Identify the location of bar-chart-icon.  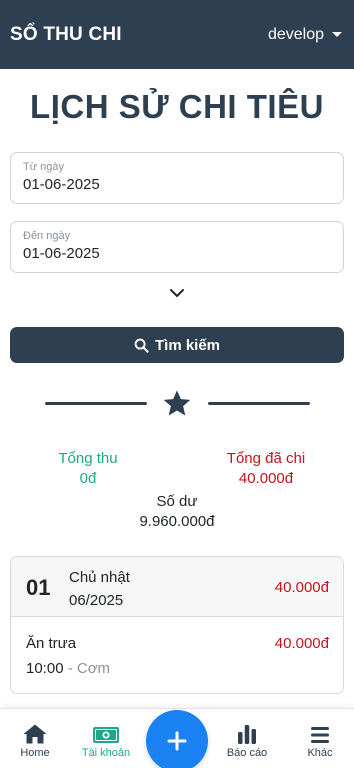
(247, 734).